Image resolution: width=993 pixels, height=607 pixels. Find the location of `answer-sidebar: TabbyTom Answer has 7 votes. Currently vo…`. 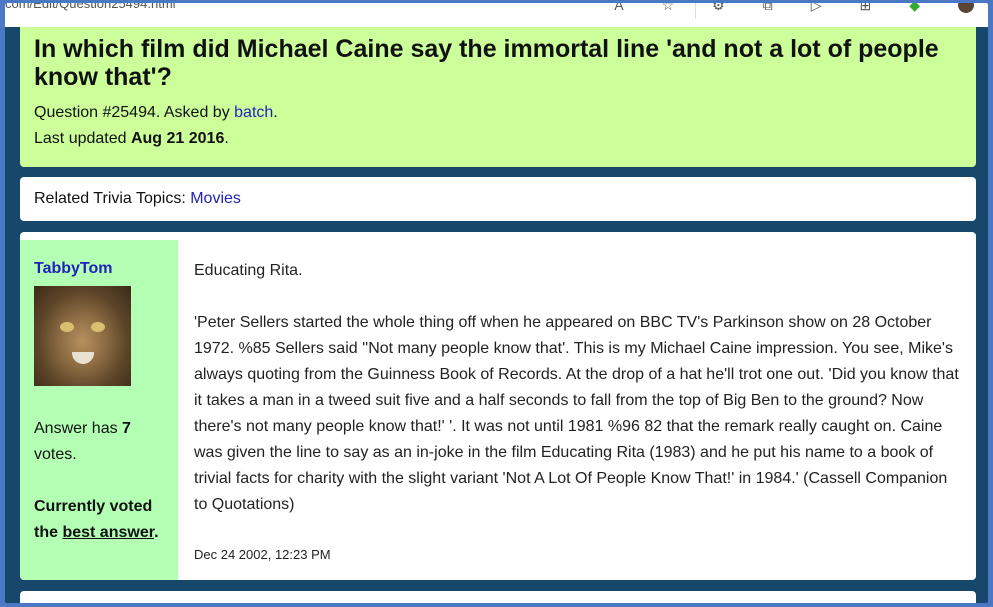

answer-sidebar: TabbyTom Answer has 7 votes. Currently vo… is located at coordinates (99, 410).